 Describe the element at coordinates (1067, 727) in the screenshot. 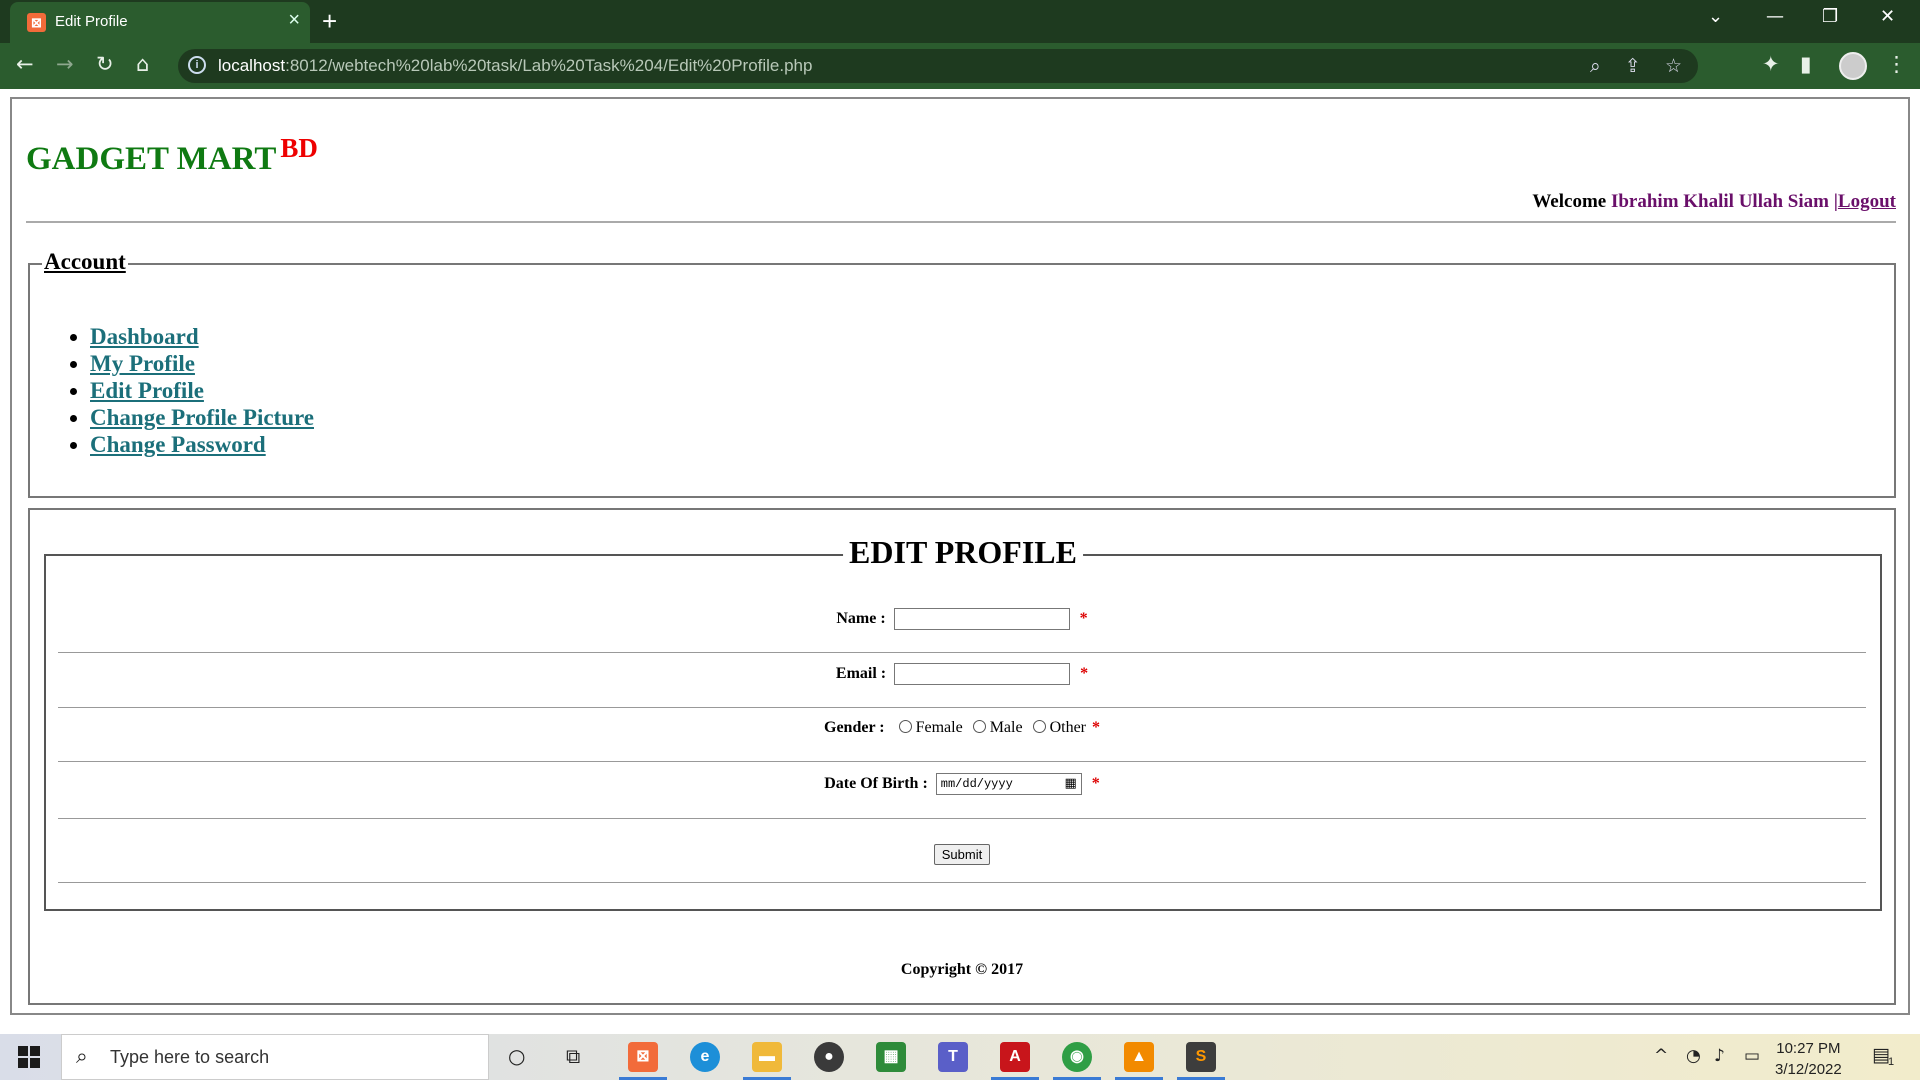

I see `gender-other-label: Other` at that location.